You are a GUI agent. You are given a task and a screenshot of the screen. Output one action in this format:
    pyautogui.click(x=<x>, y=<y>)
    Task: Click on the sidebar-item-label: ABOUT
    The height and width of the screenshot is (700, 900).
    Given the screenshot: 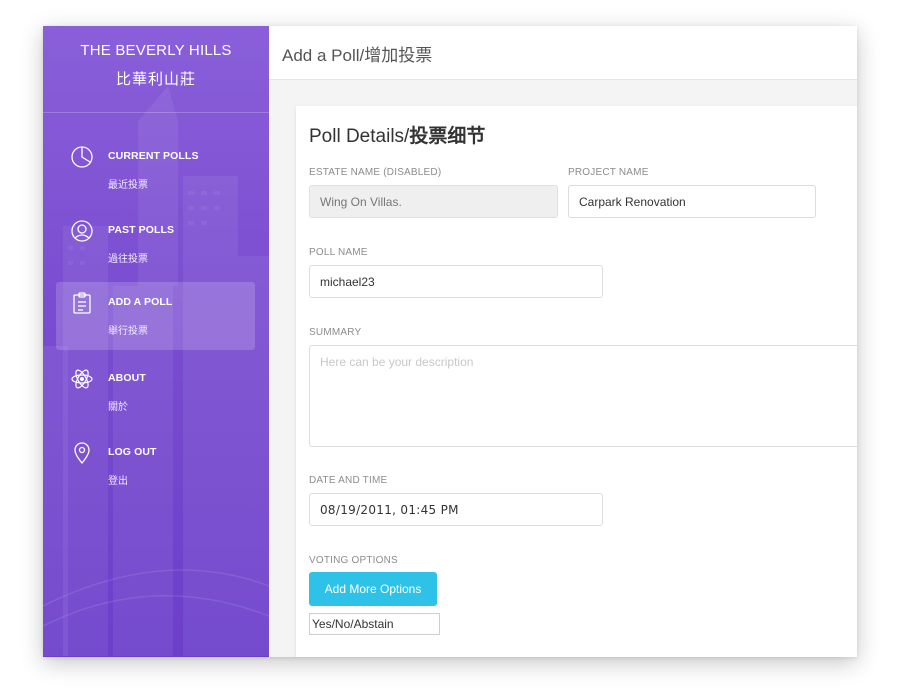 What is the action you would take?
    pyautogui.click(x=127, y=378)
    